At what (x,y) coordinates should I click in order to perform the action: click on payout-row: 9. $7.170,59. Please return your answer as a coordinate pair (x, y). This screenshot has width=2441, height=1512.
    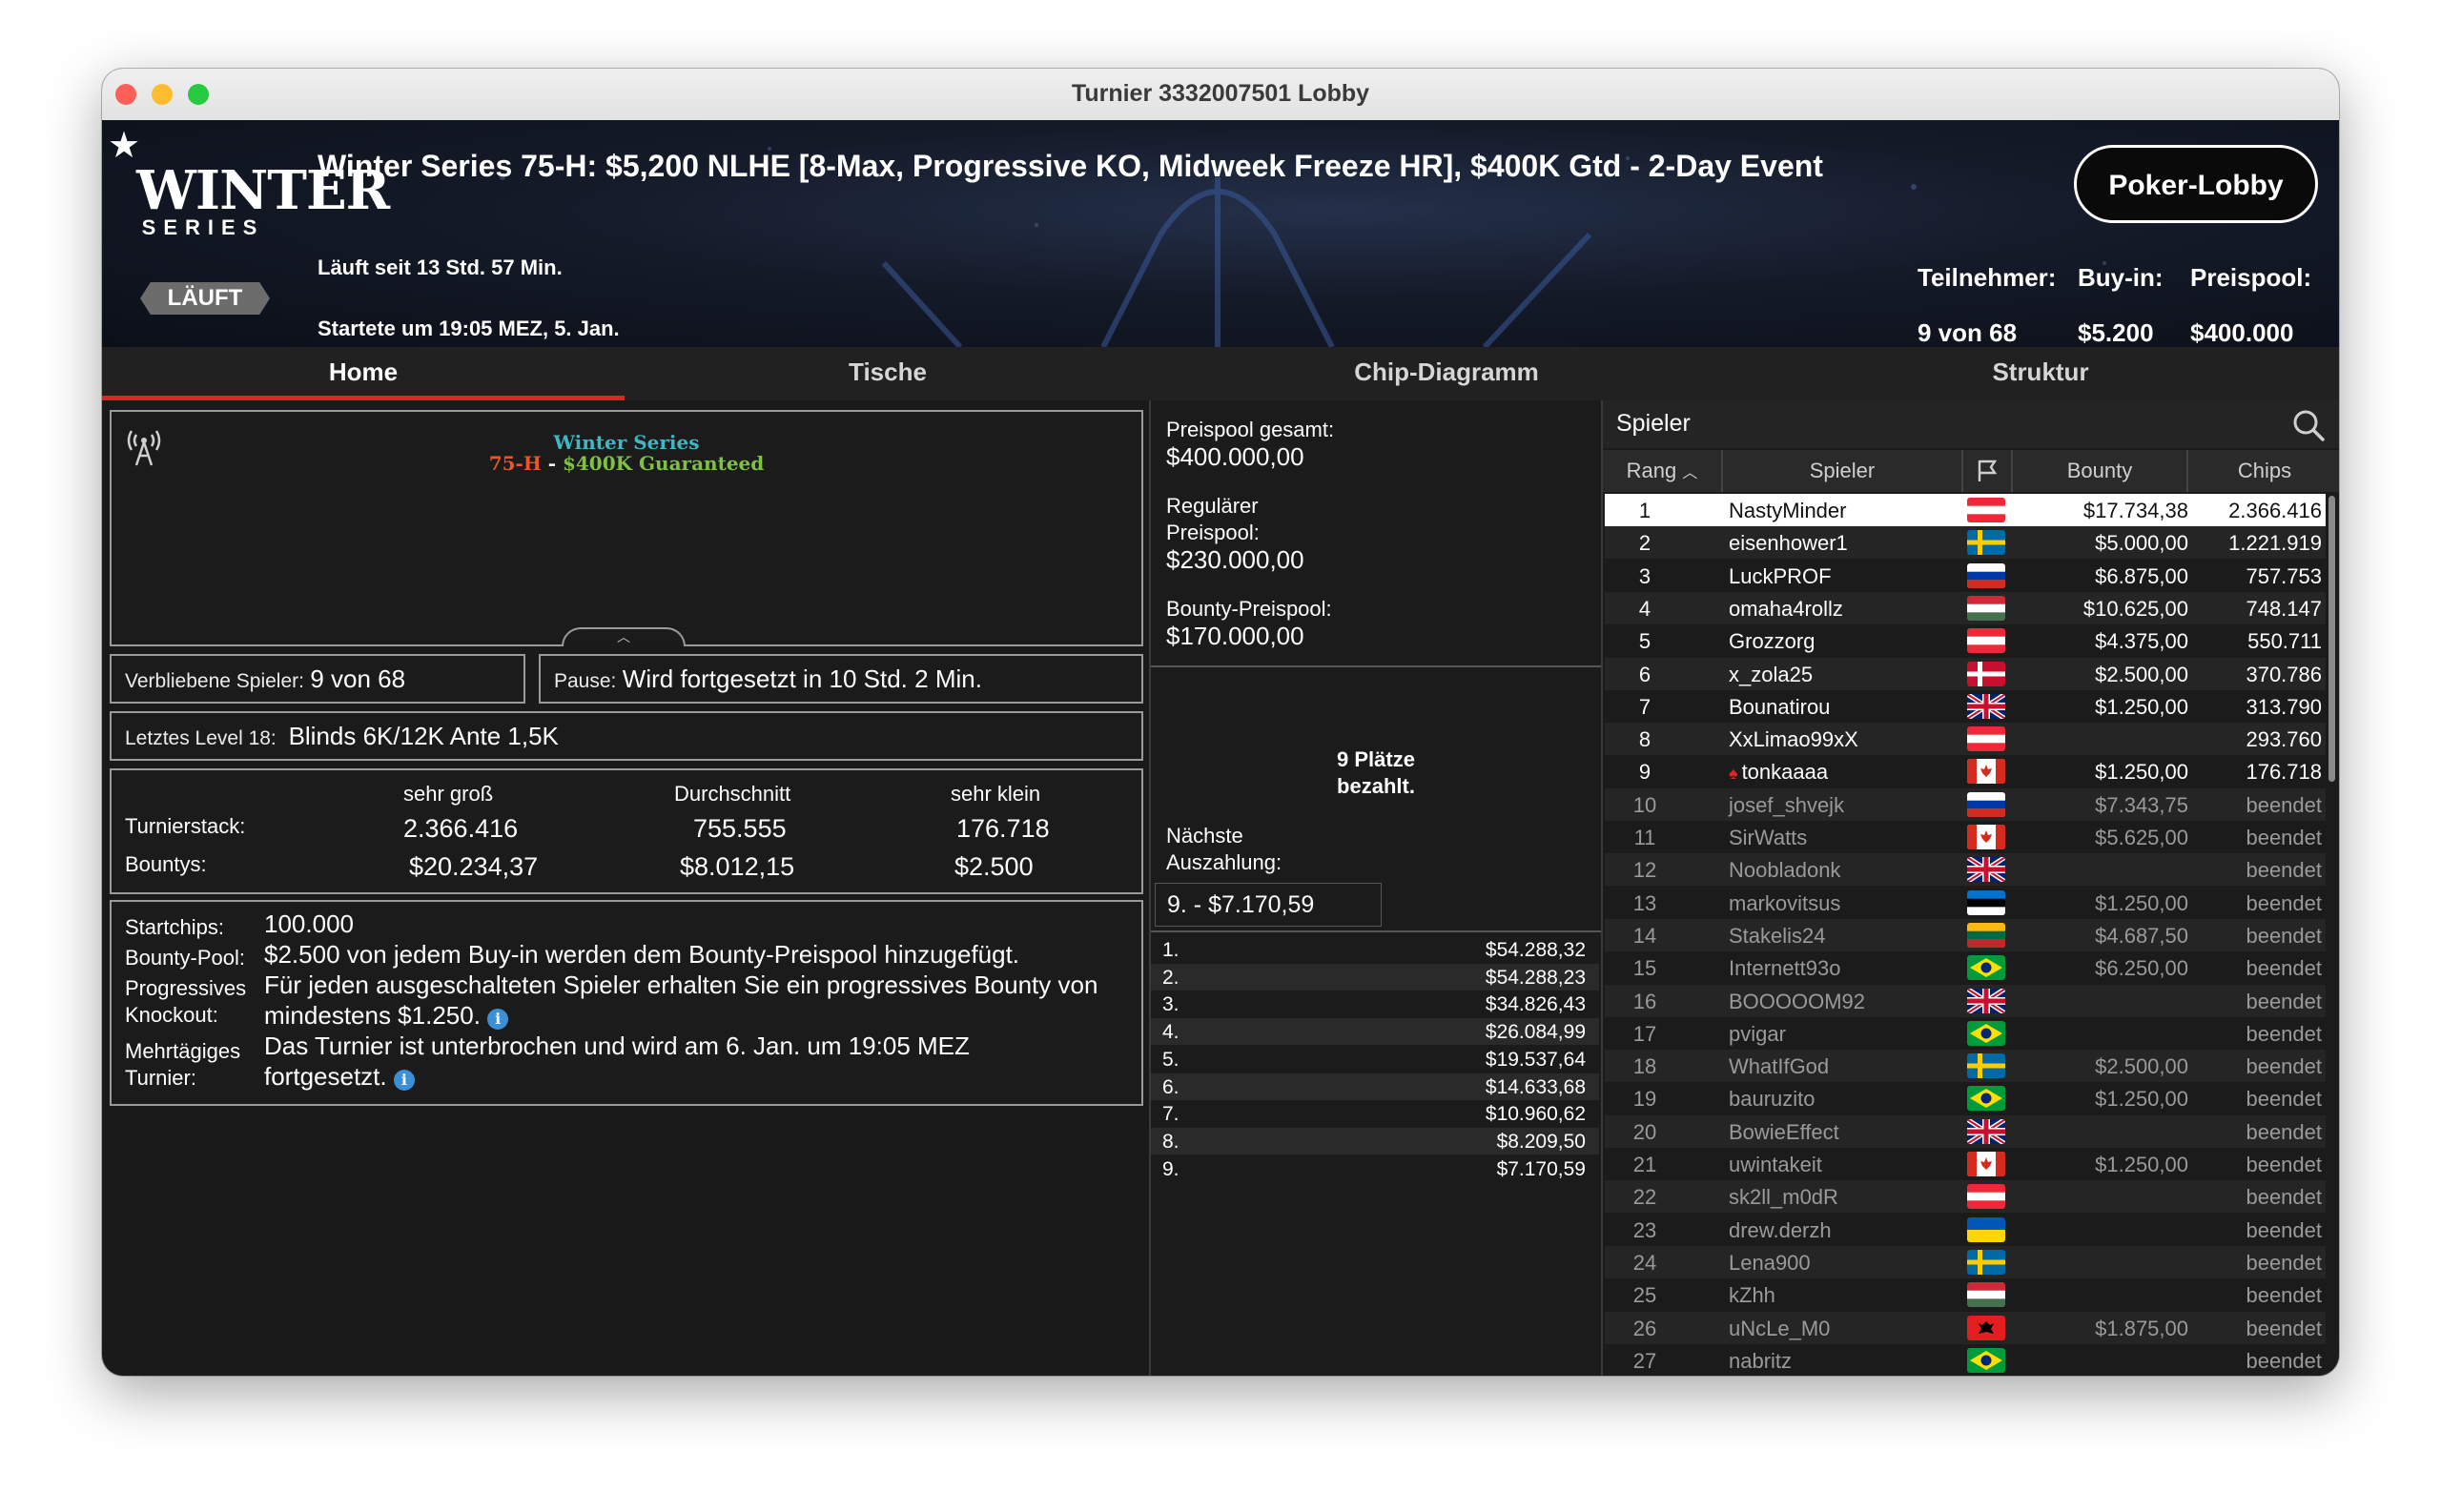
    Looking at the image, I should click on (1375, 1168).